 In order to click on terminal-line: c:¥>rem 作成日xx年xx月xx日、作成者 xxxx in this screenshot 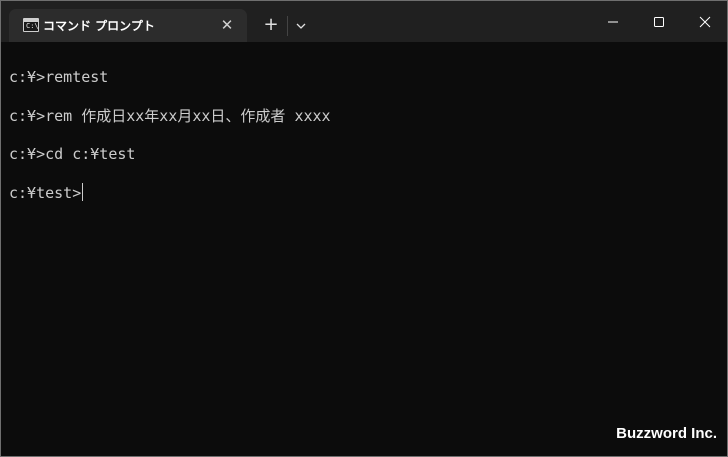, I will do `click(170, 115)`.